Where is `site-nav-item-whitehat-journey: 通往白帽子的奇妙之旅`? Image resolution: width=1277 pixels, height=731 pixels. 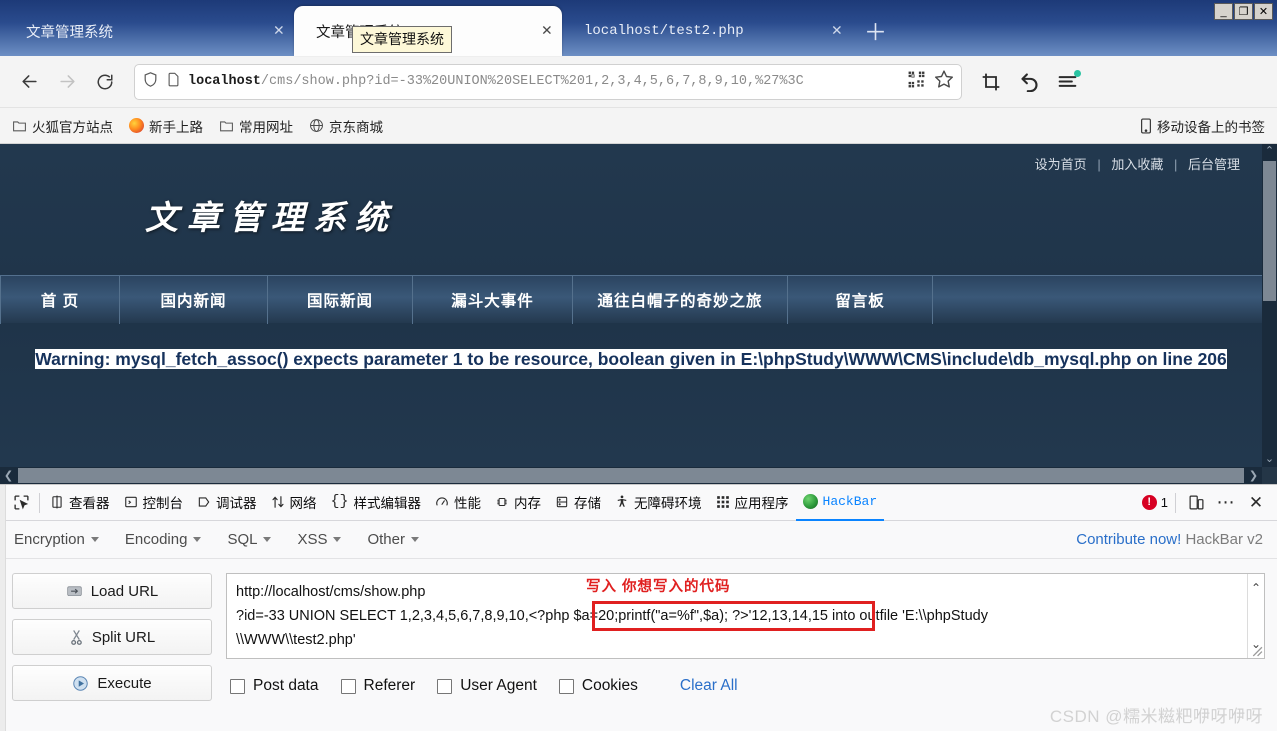
site-nav-item-whitehat-journey: 通往白帽子的奇妙之旅 is located at coordinates (680, 299).